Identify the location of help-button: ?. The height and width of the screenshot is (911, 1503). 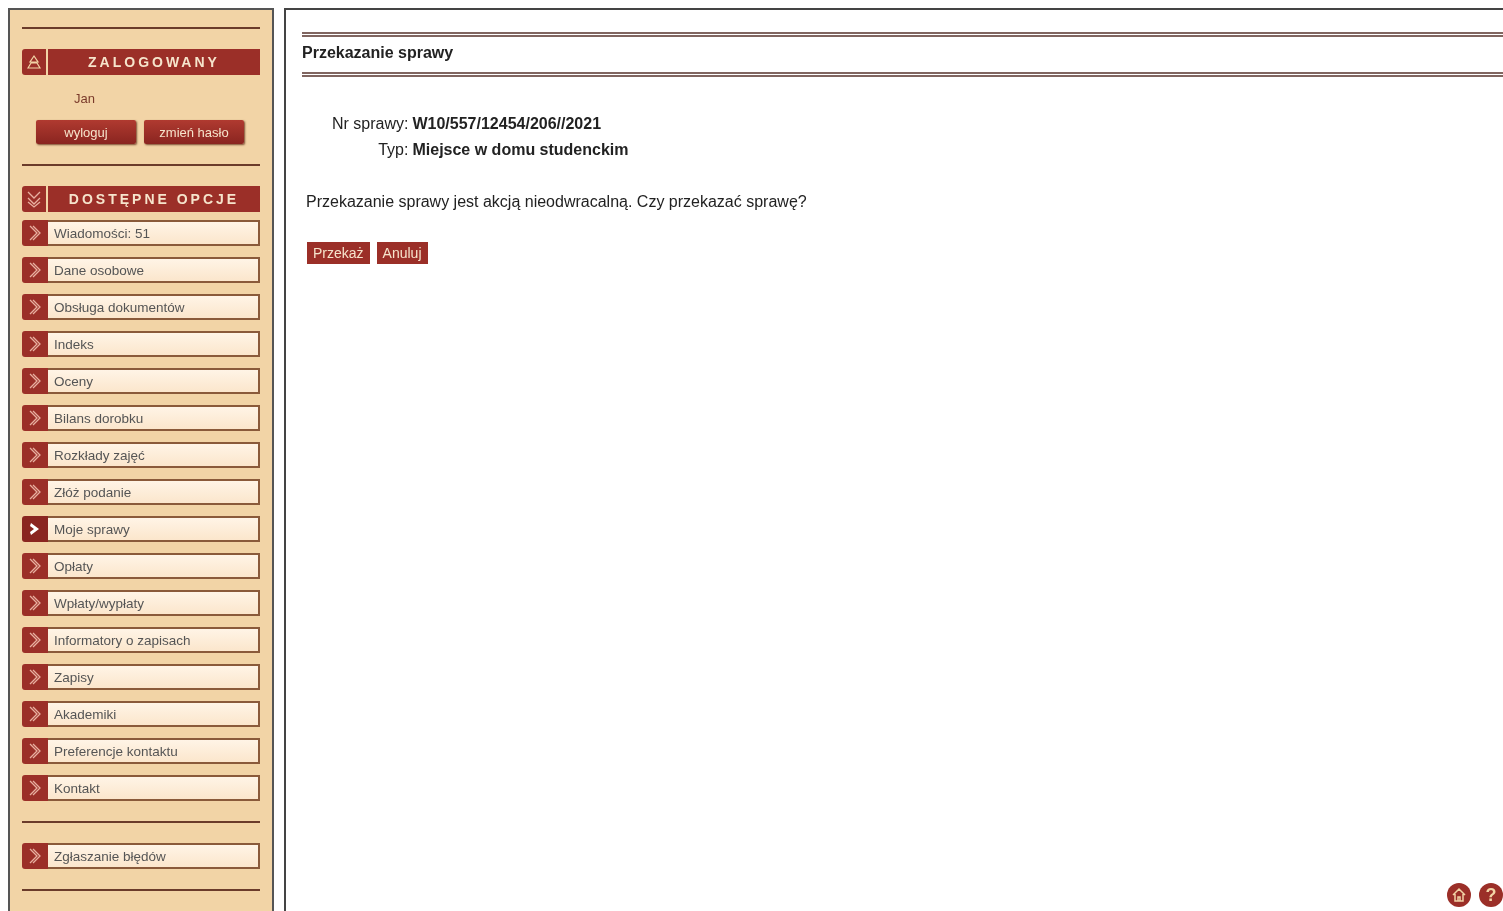
(1491, 895).